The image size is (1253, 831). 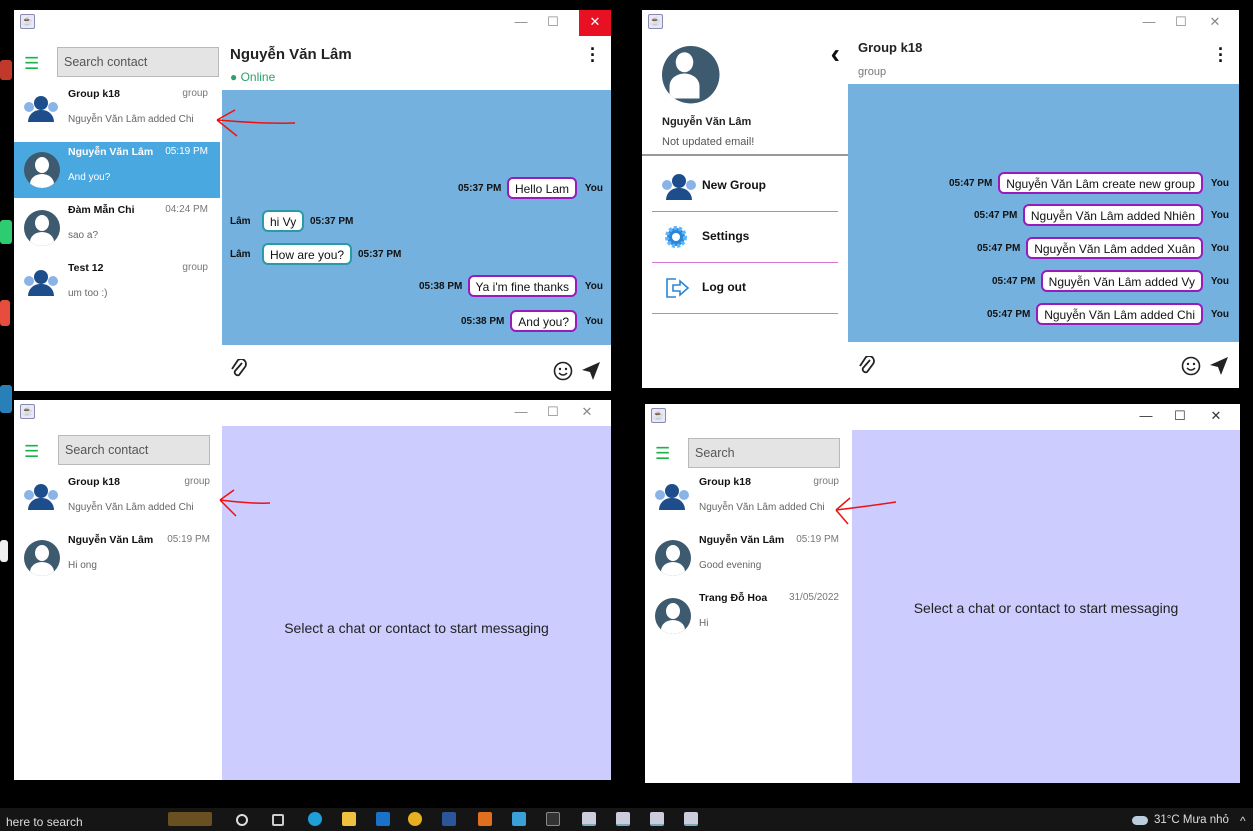 What do you see at coordinates (708, 142) in the screenshot?
I see `profile-email: Not updated email!` at bounding box center [708, 142].